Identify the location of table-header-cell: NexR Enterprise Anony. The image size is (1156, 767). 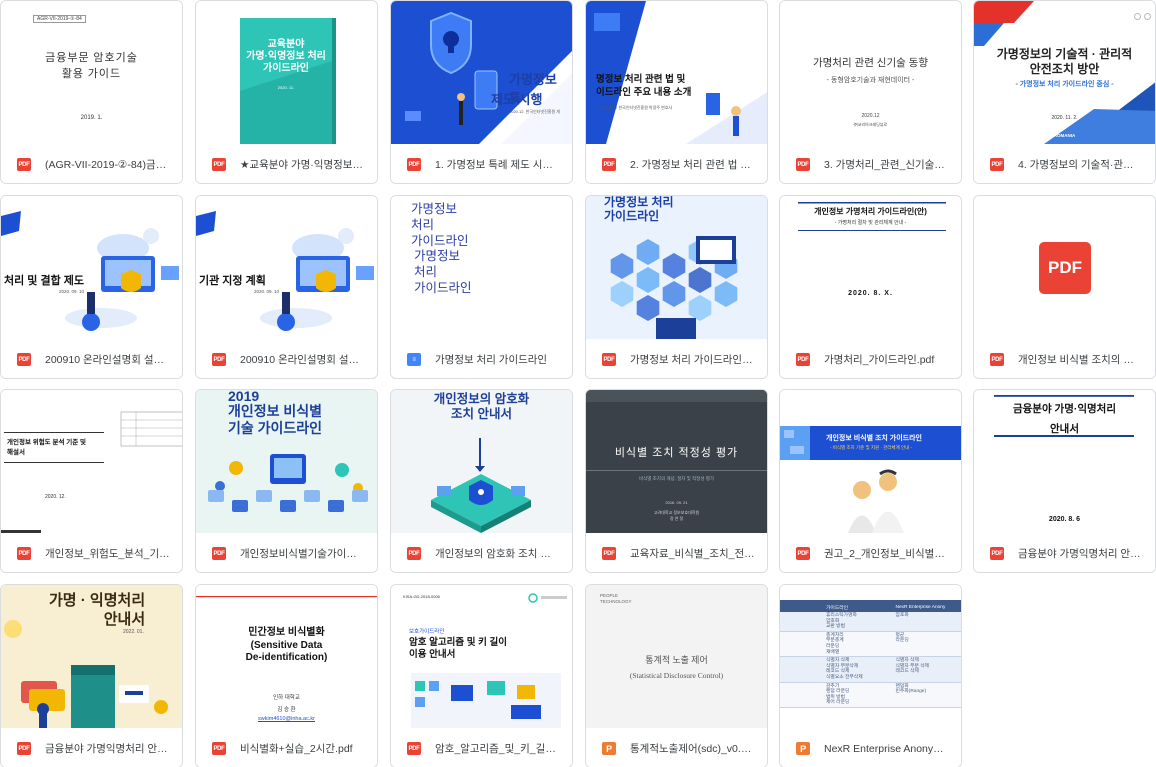
(920, 607).